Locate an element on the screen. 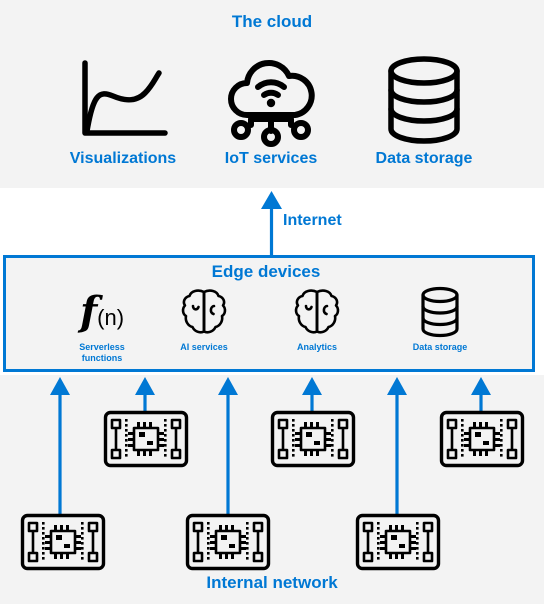 This screenshot has width=544, height=604. cloud-item-data-storage: Data storage is located at coordinates (424, 110).